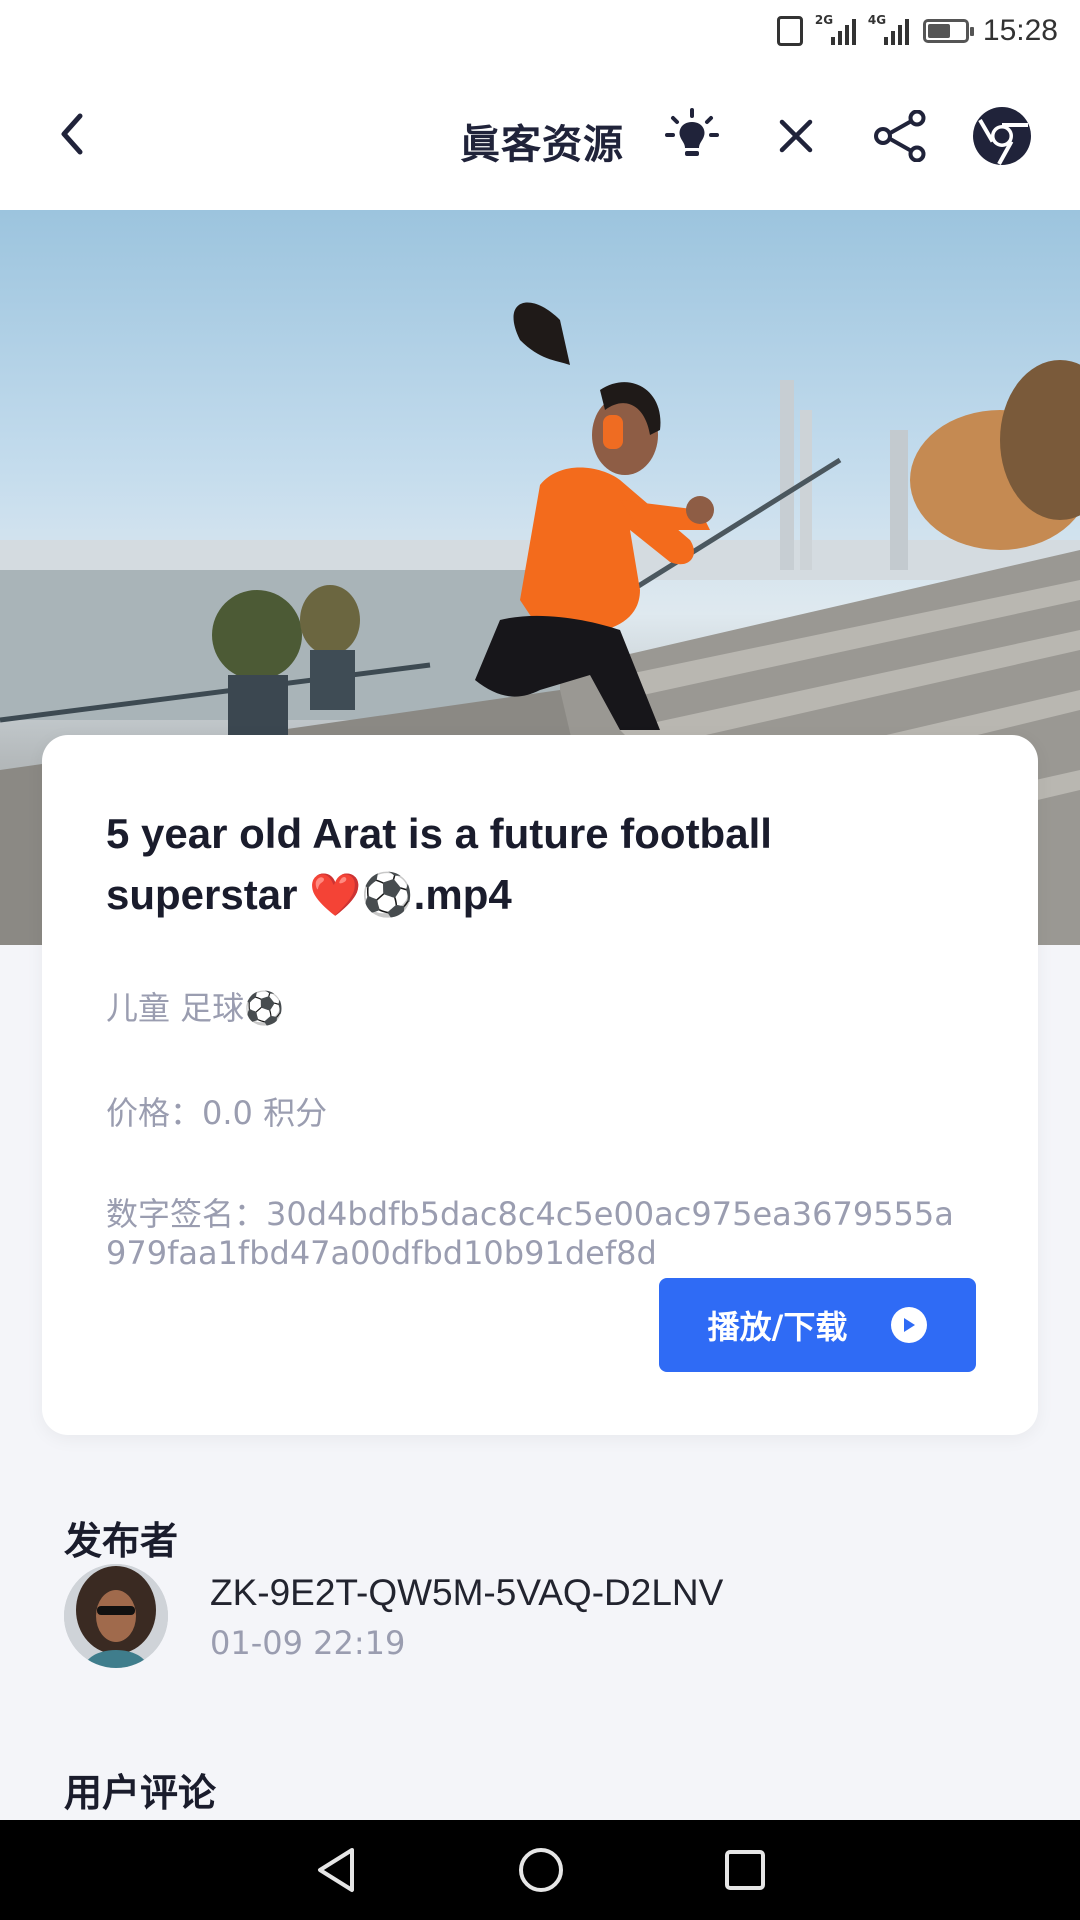 The image size is (1080, 1920). I want to click on status-bar: 2G 4G 15:28, so click(540, 31).